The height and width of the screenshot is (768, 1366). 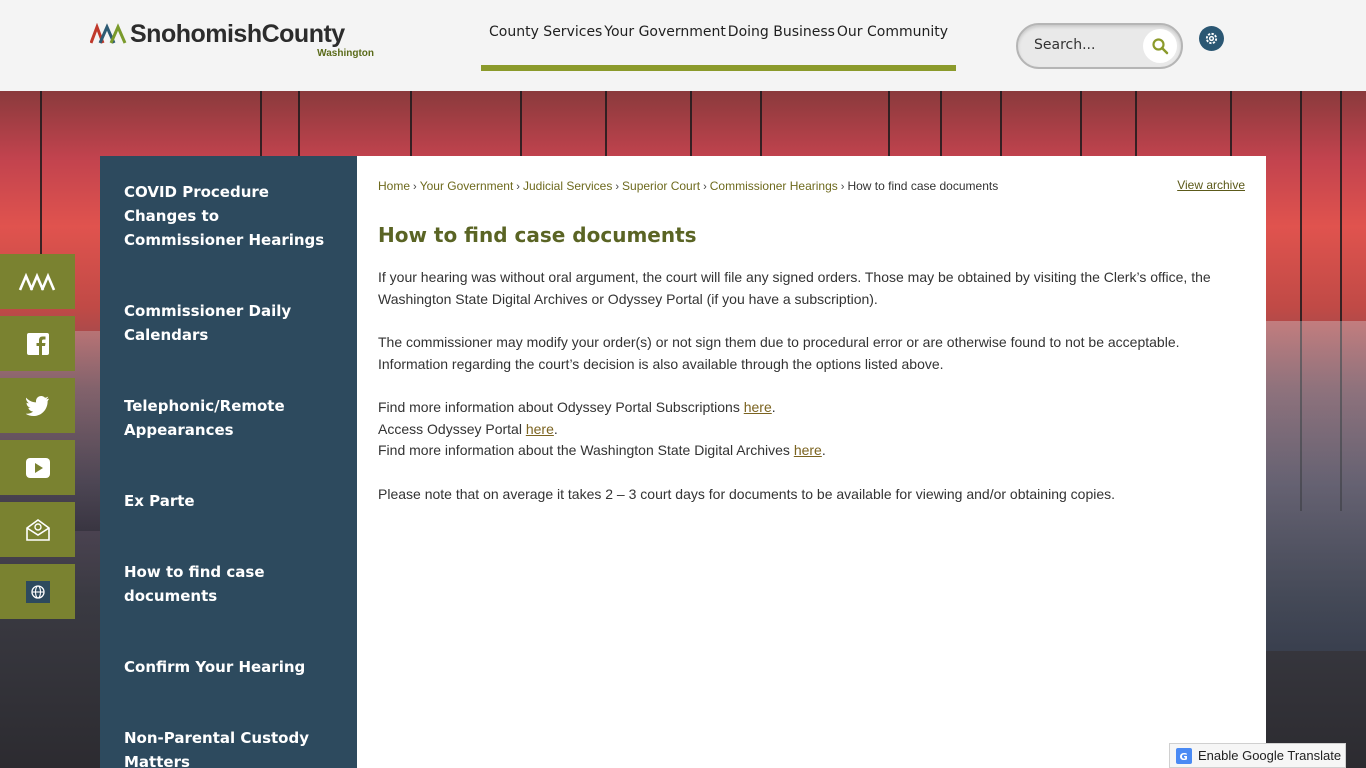 I want to click on nav-county-services: County Services, so click(x=545, y=39).